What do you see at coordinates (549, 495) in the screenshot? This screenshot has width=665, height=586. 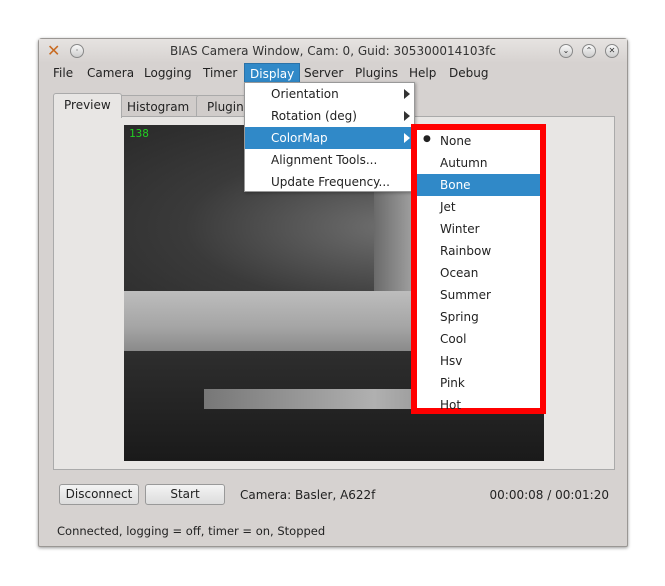 I see `timer-readout: 00:00:08 / 00:01:20` at bounding box center [549, 495].